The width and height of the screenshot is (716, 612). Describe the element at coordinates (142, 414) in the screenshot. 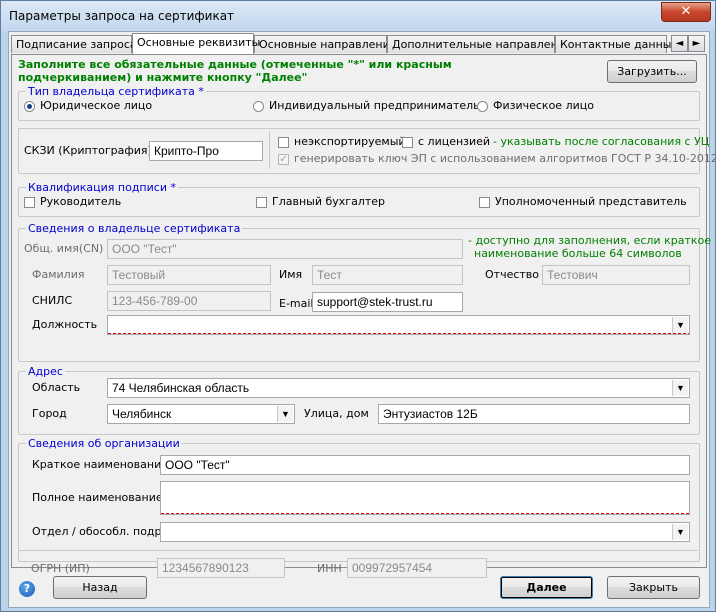

I see `city-value: Челябинск` at that location.